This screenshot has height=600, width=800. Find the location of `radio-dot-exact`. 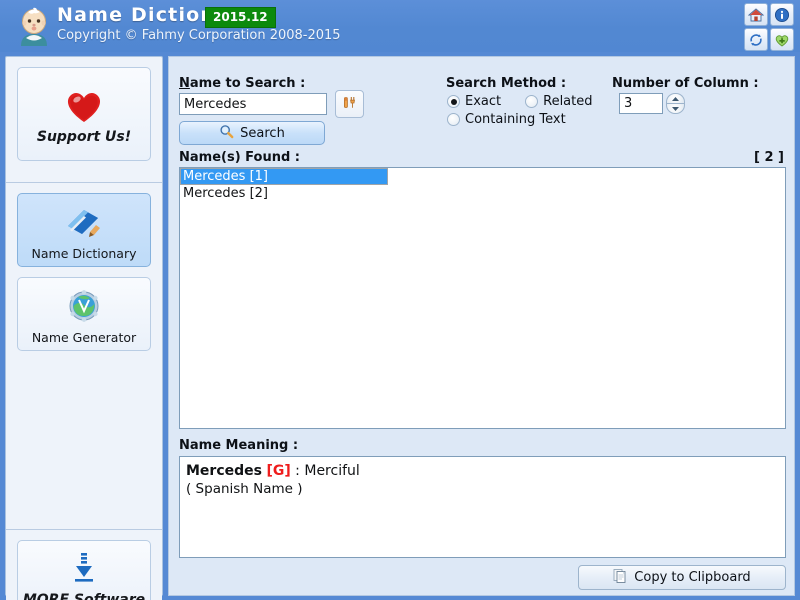

radio-dot-exact is located at coordinates (453, 101).